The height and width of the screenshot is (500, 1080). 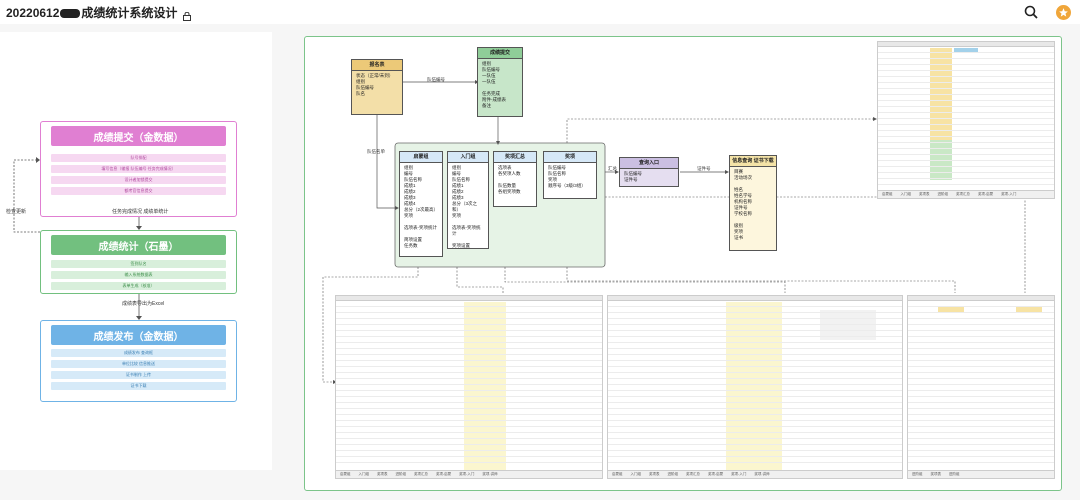 I want to click on entity-awards-title: 奖项, so click(x=570, y=157).